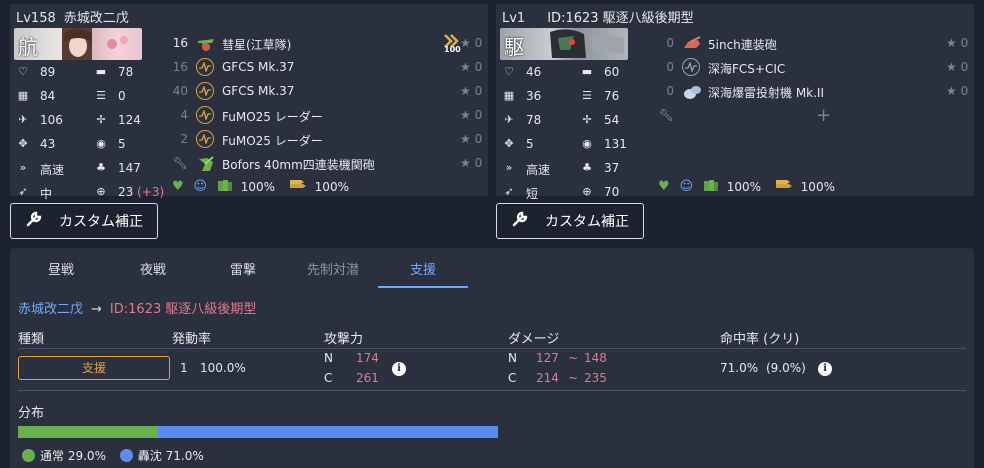 This screenshot has width=984, height=468. Describe the element at coordinates (28, 455) in the screenshot. I see `normal-dot-icon` at that location.